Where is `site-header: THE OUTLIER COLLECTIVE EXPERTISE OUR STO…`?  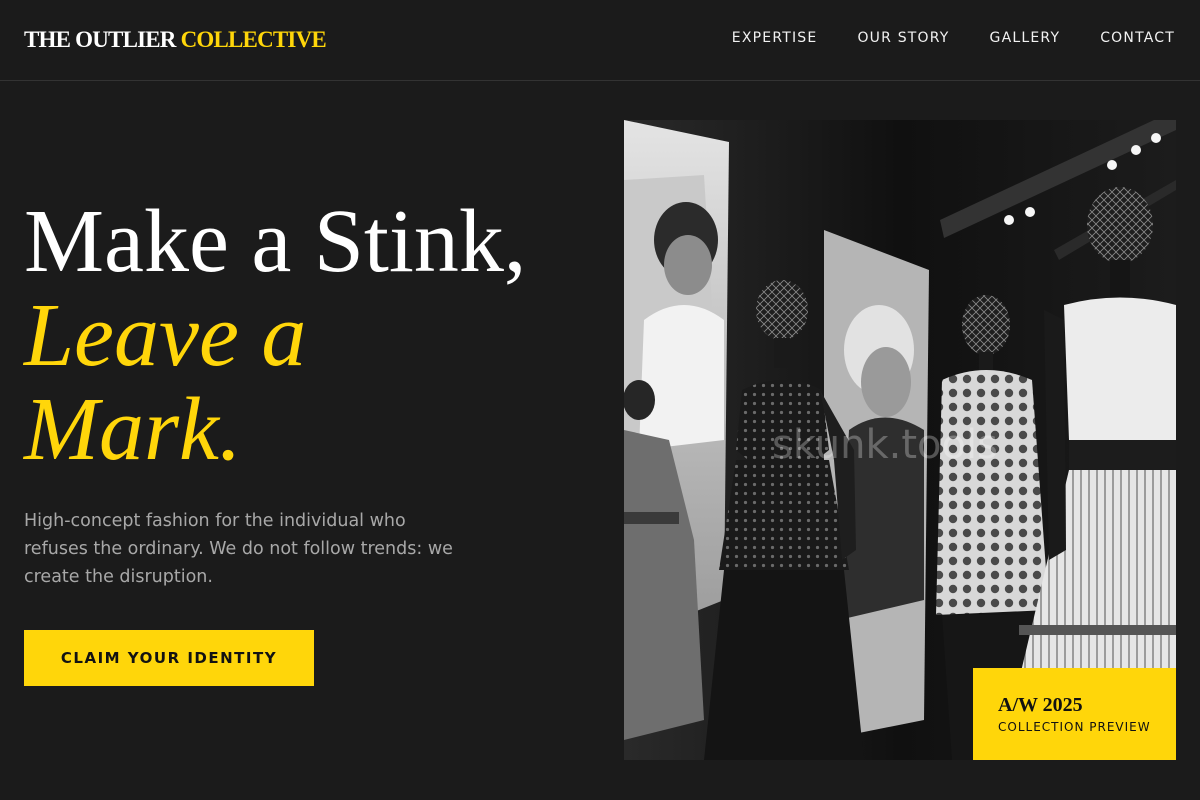
site-header: THE OUTLIER COLLECTIVE EXPERTISE OUR STO… is located at coordinates (600, 40).